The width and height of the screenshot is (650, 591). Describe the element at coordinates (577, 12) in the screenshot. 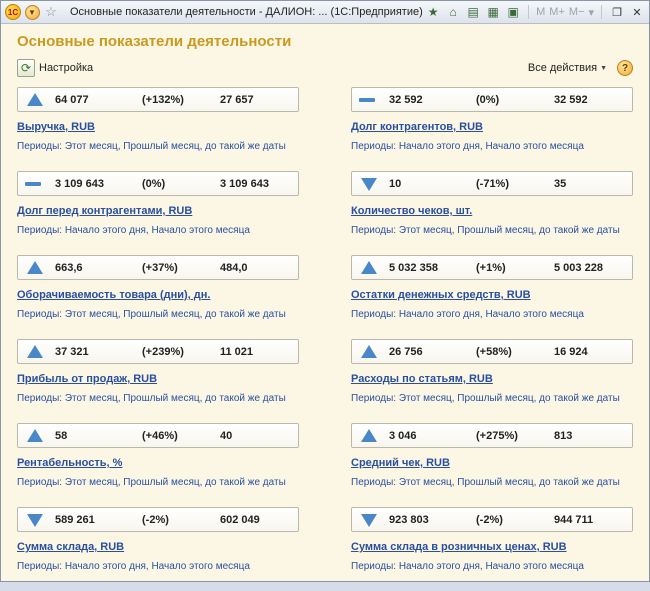

I see `memory-minus-button: M−` at that location.